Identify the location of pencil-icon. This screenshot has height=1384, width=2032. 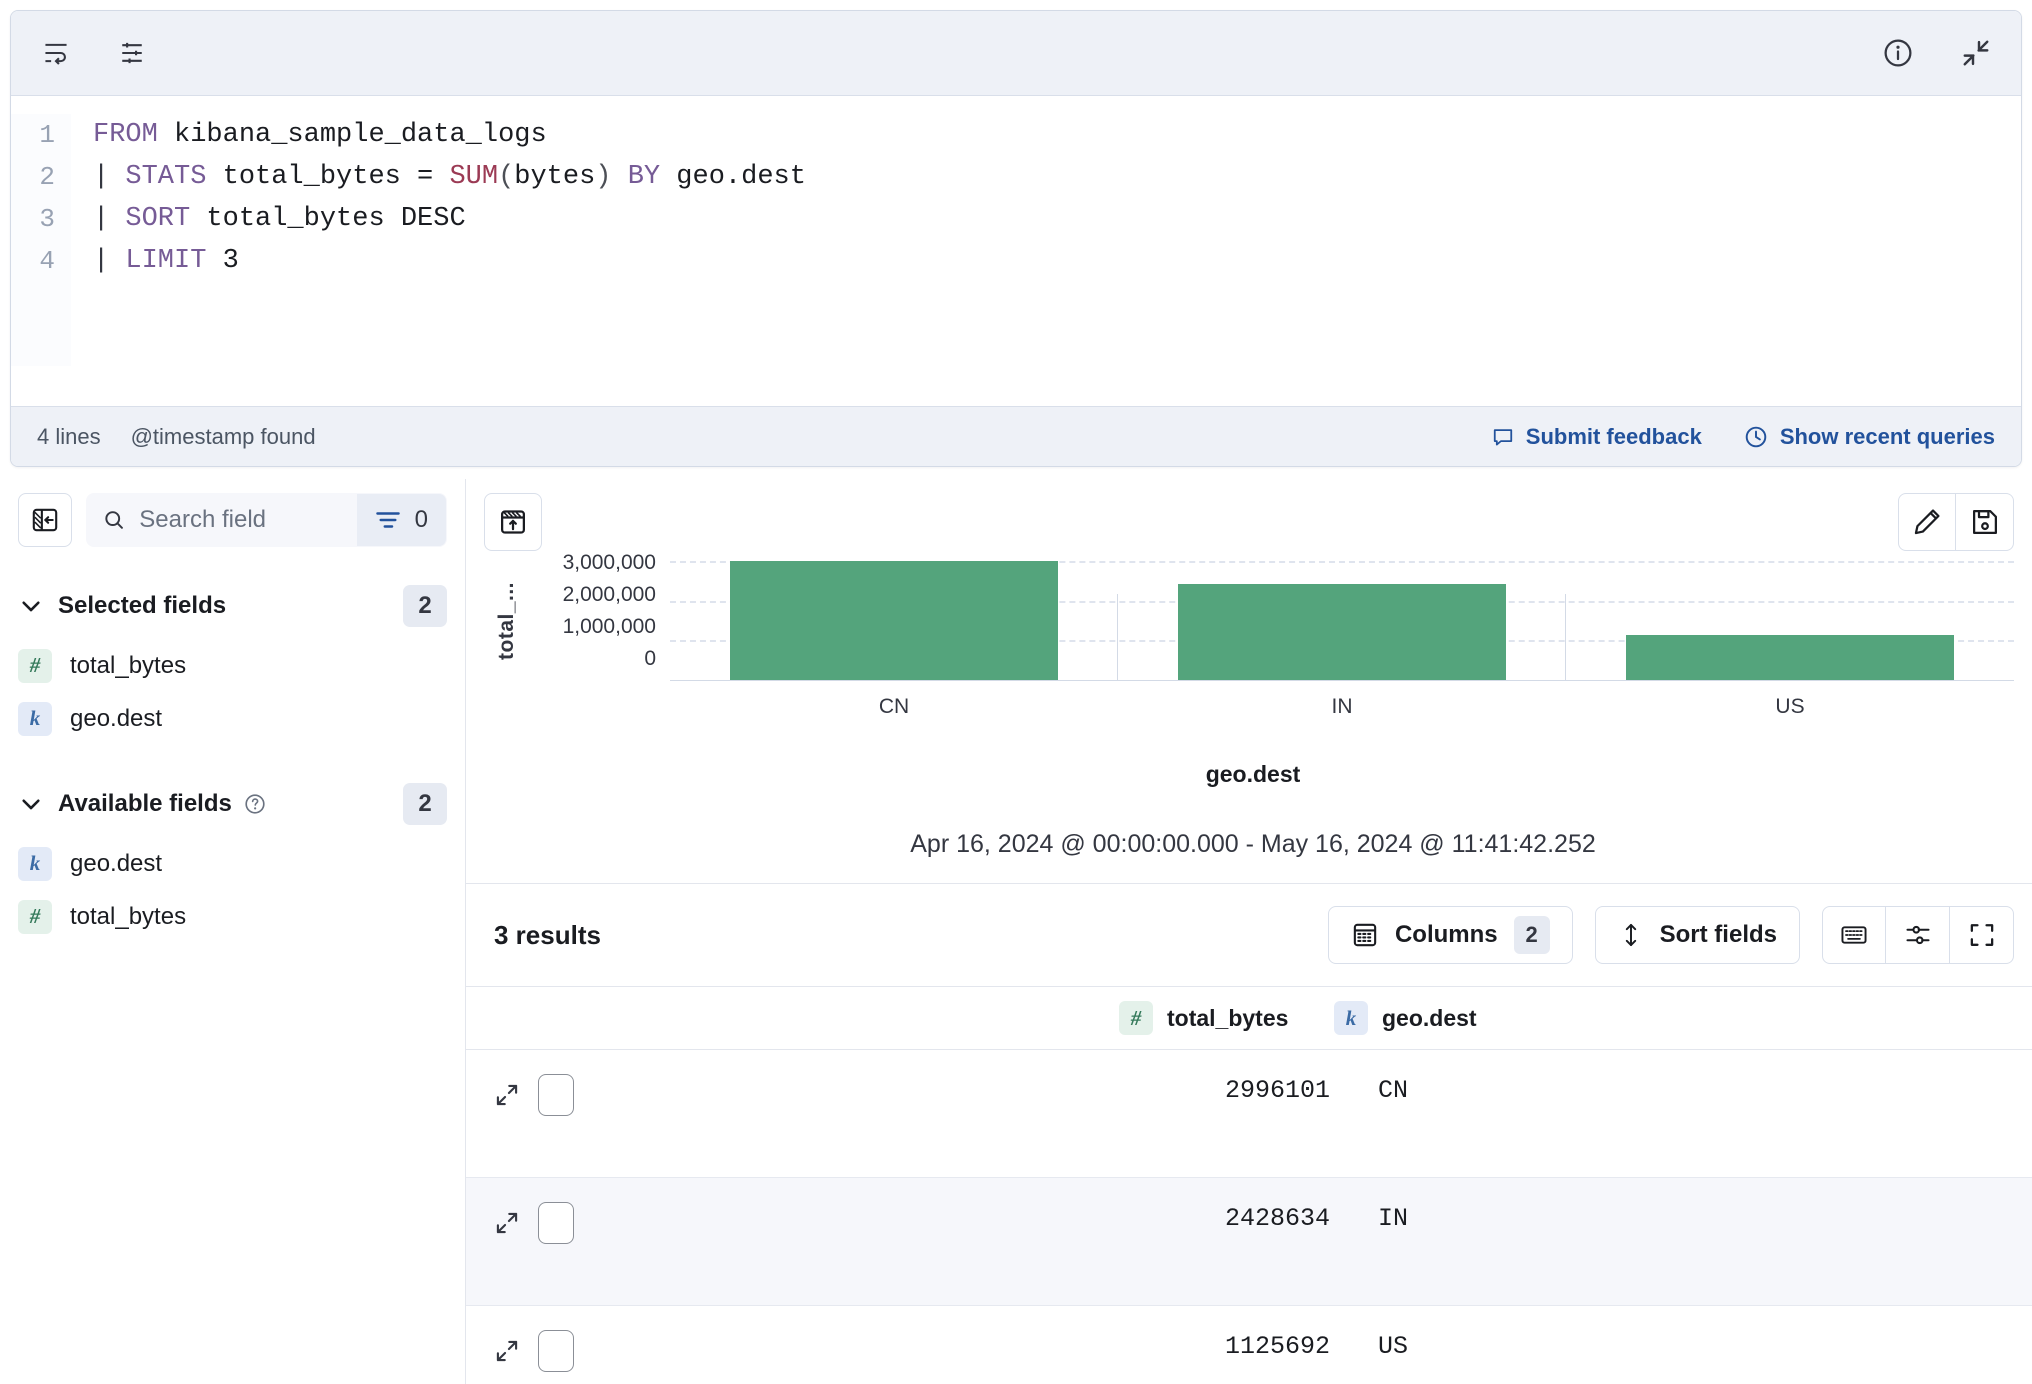
(1927, 522).